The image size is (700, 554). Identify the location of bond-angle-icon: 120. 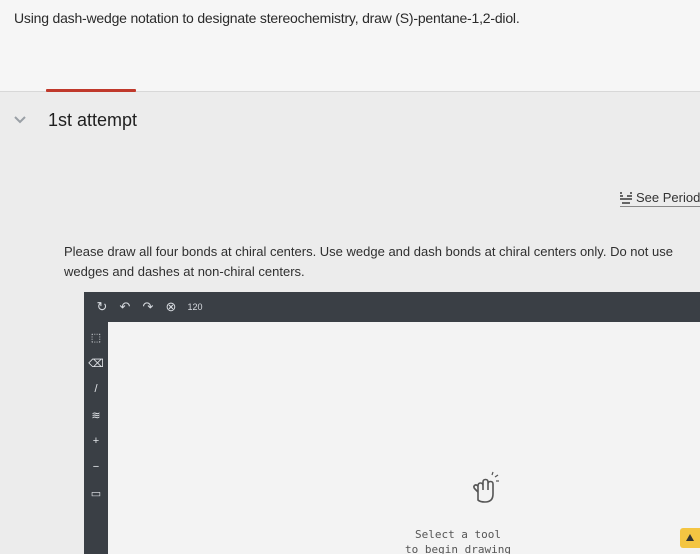
(195, 307).